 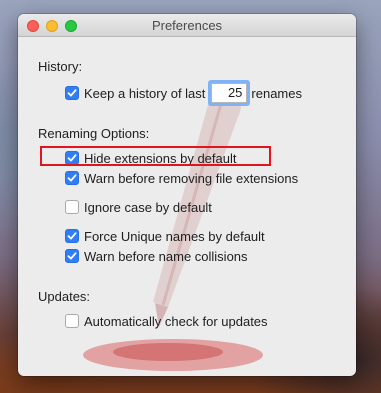 I want to click on title-bar: Preferences, so click(x=187, y=25).